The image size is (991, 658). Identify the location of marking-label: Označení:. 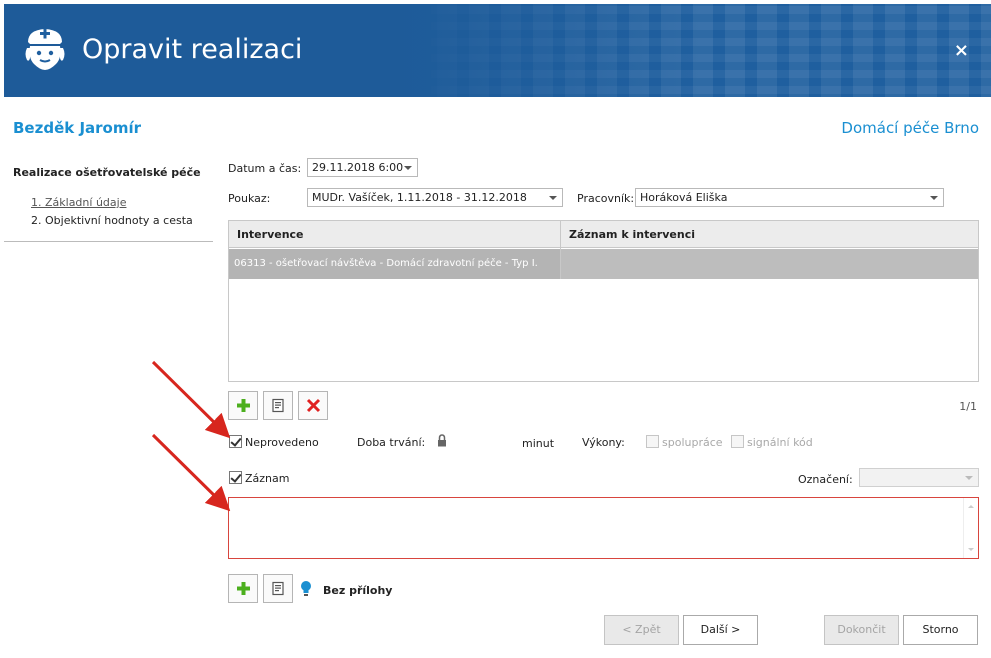
(825, 479).